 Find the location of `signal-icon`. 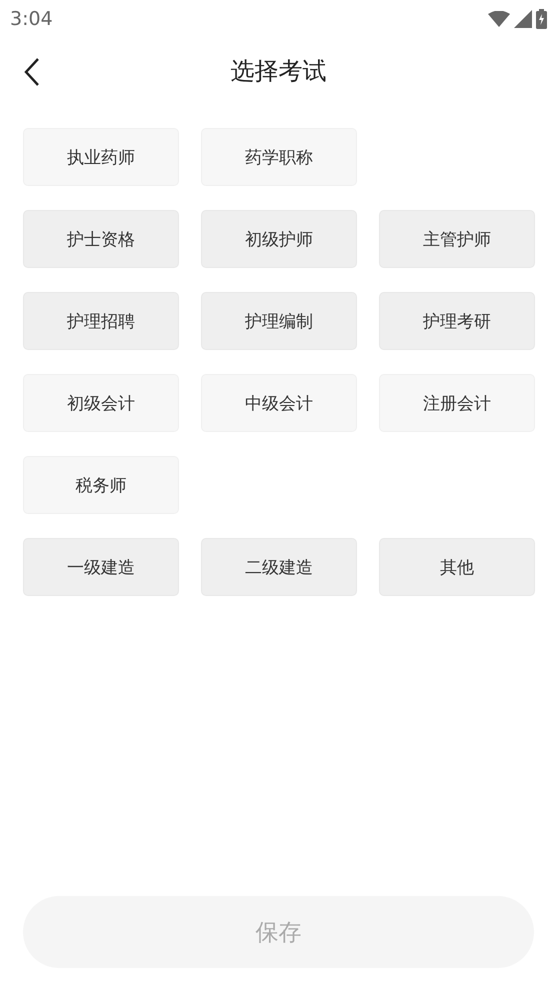

signal-icon is located at coordinates (523, 19).